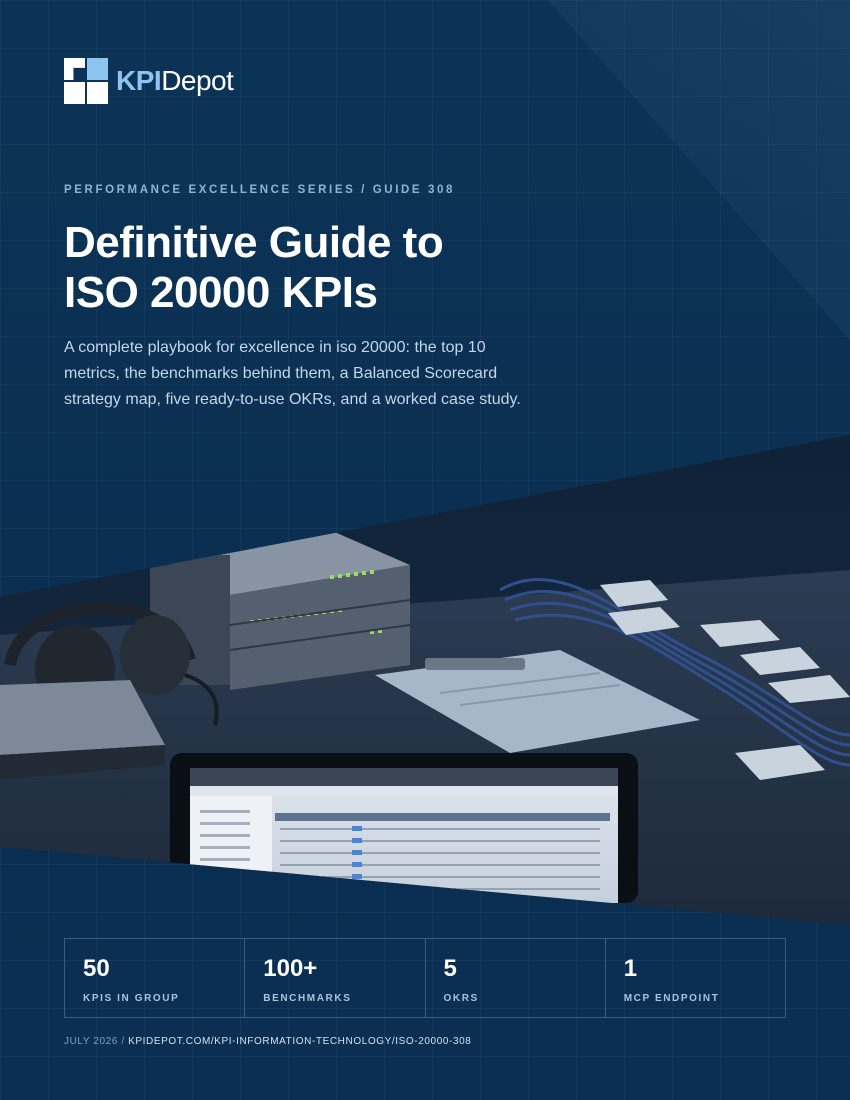 This screenshot has height=1100, width=850. Describe the element at coordinates (695, 978) in the screenshot. I see `stat-mcp-endpoint: 1 MCP ENDPOINT` at that location.